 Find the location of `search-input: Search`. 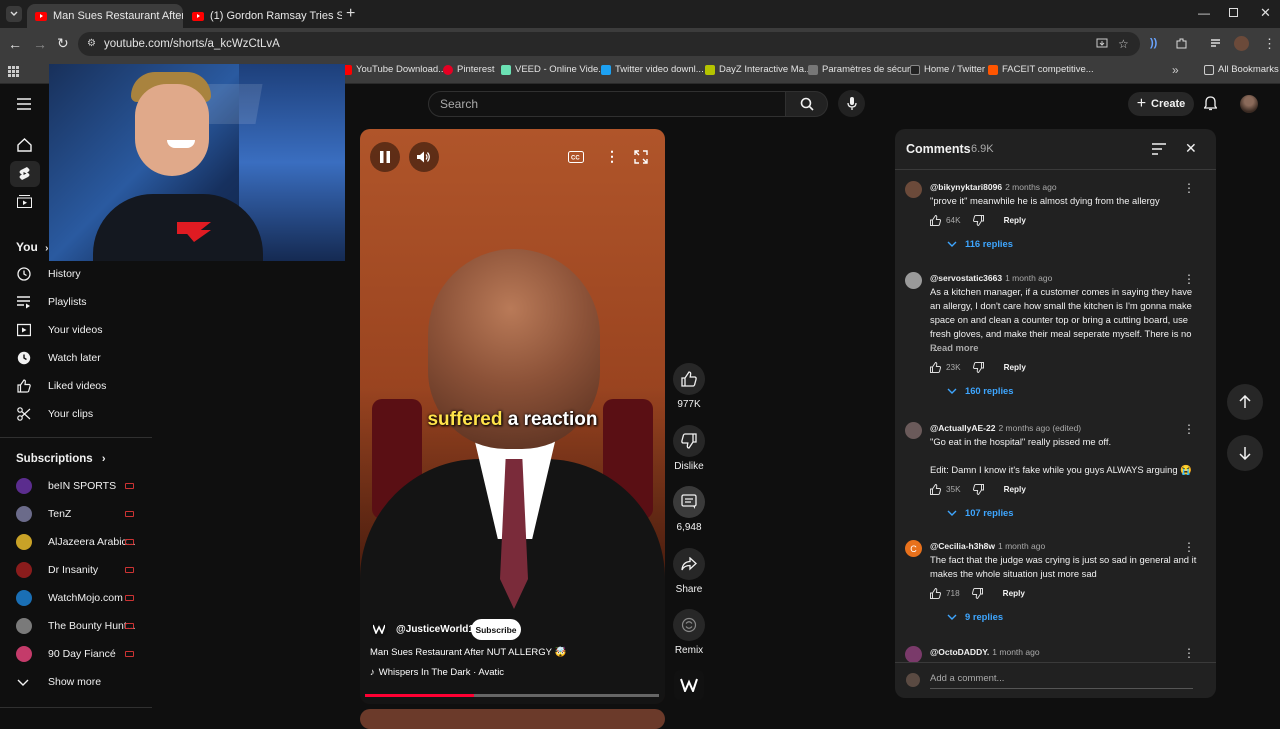

search-input: Search is located at coordinates (607, 104).